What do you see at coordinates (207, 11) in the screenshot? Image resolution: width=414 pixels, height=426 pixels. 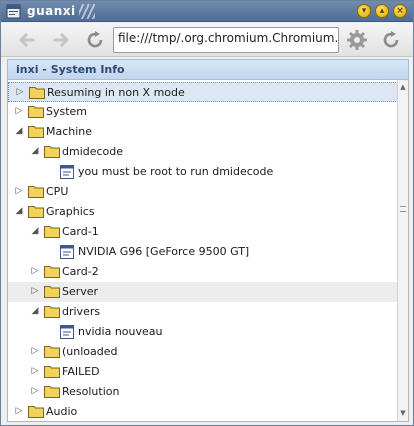 I see `title-bar: guanxi ▾ ▴ ×` at bounding box center [207, 11].